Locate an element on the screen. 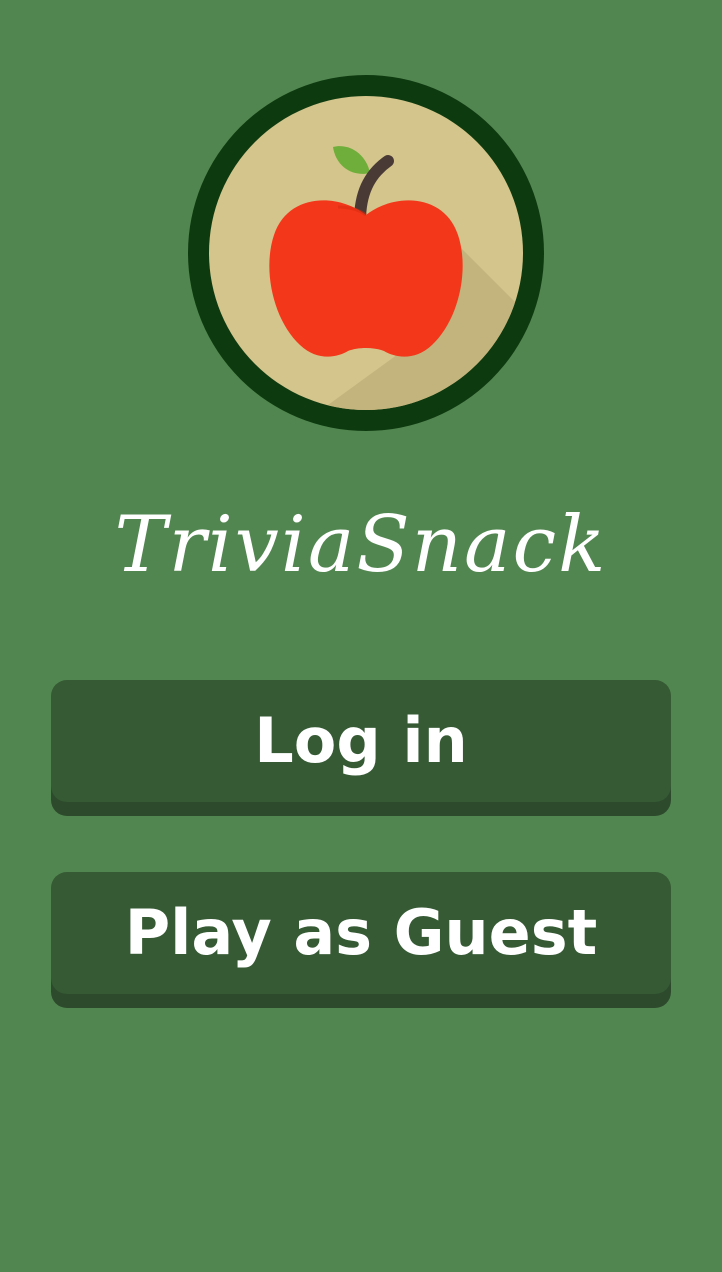 Image resolution: width=722 pixels, height=1272 pixels. apple-icon is located at coordinates (366, 253).